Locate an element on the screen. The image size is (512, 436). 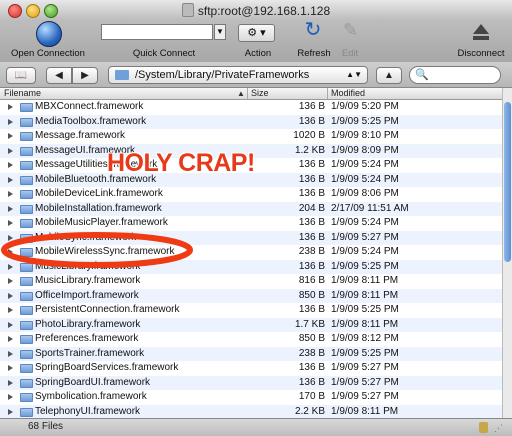
scrollbar-thumb is located at coordinates (507, 182).